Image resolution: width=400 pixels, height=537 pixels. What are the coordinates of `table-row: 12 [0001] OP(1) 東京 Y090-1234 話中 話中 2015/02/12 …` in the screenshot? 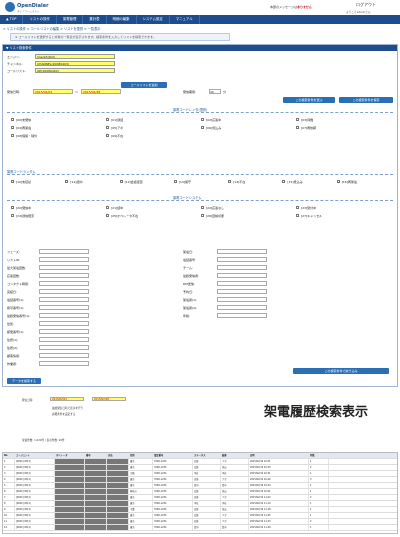 It's located at (200, 528).